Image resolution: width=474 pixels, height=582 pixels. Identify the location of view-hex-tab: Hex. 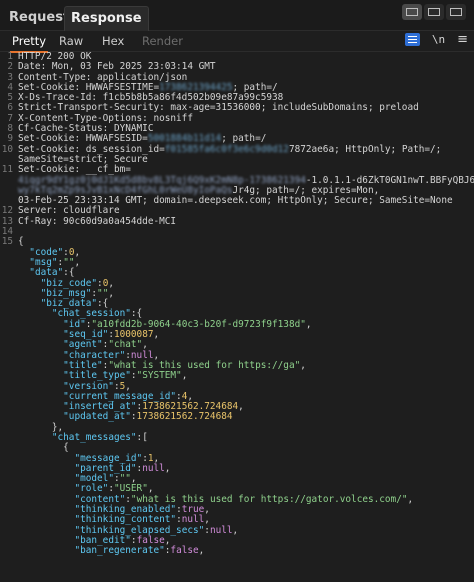
(113, 41).